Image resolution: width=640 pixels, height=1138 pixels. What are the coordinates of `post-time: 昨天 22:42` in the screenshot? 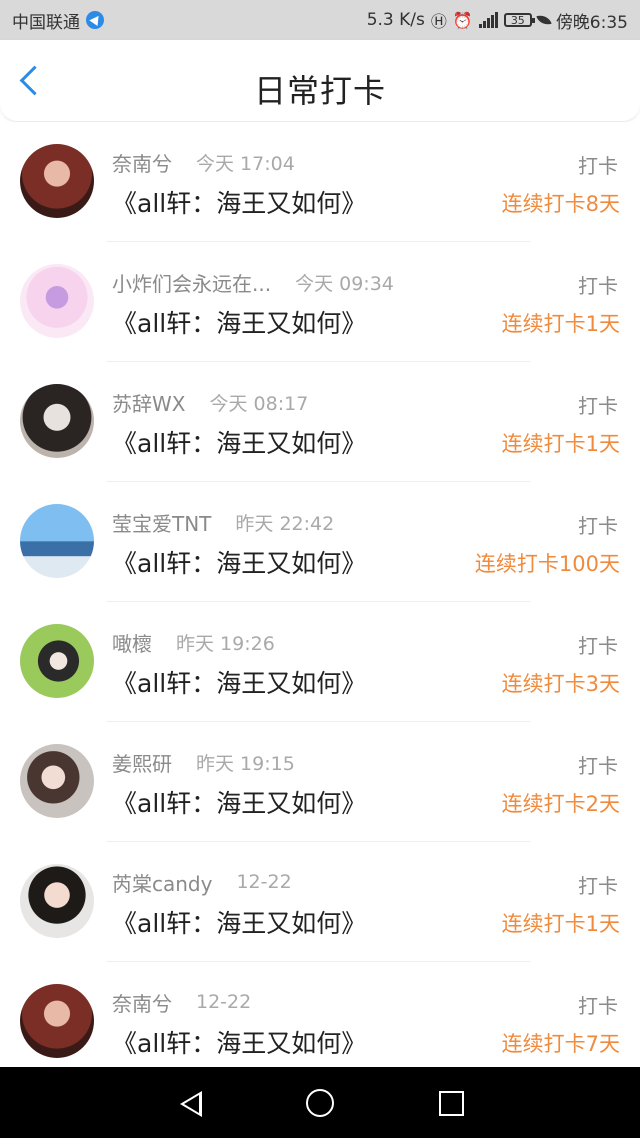 It's located at (285, 523).